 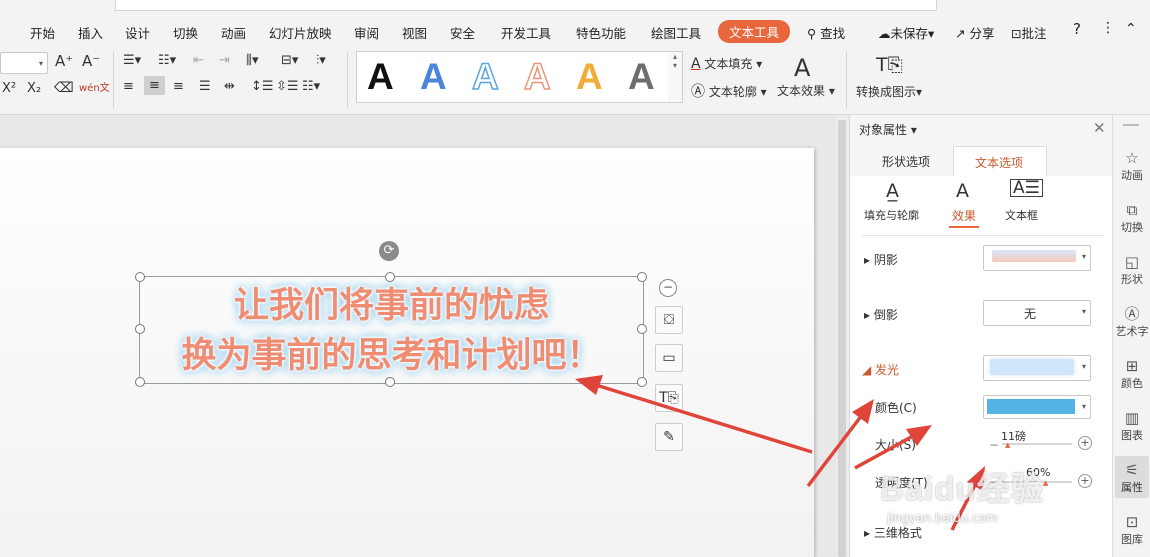 I want to click on baidu-watermark-logo: Baidu经验, so click(x=962, y=488).